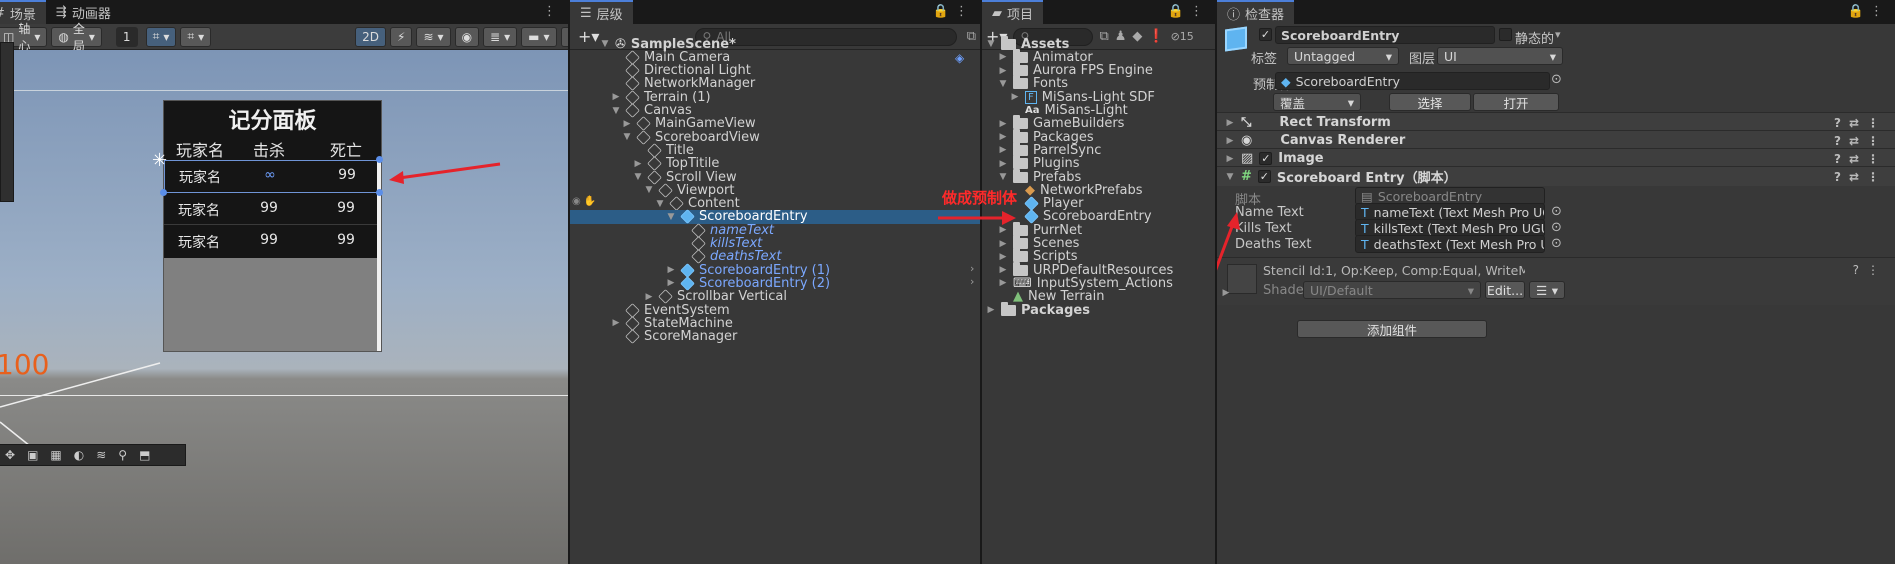 The width and height of the screenshot is (1895, 564). What do you see at coordinates (101, 455) in the screenshot?
I see `layers-icon: ≋` at bounding box center [101, 455].